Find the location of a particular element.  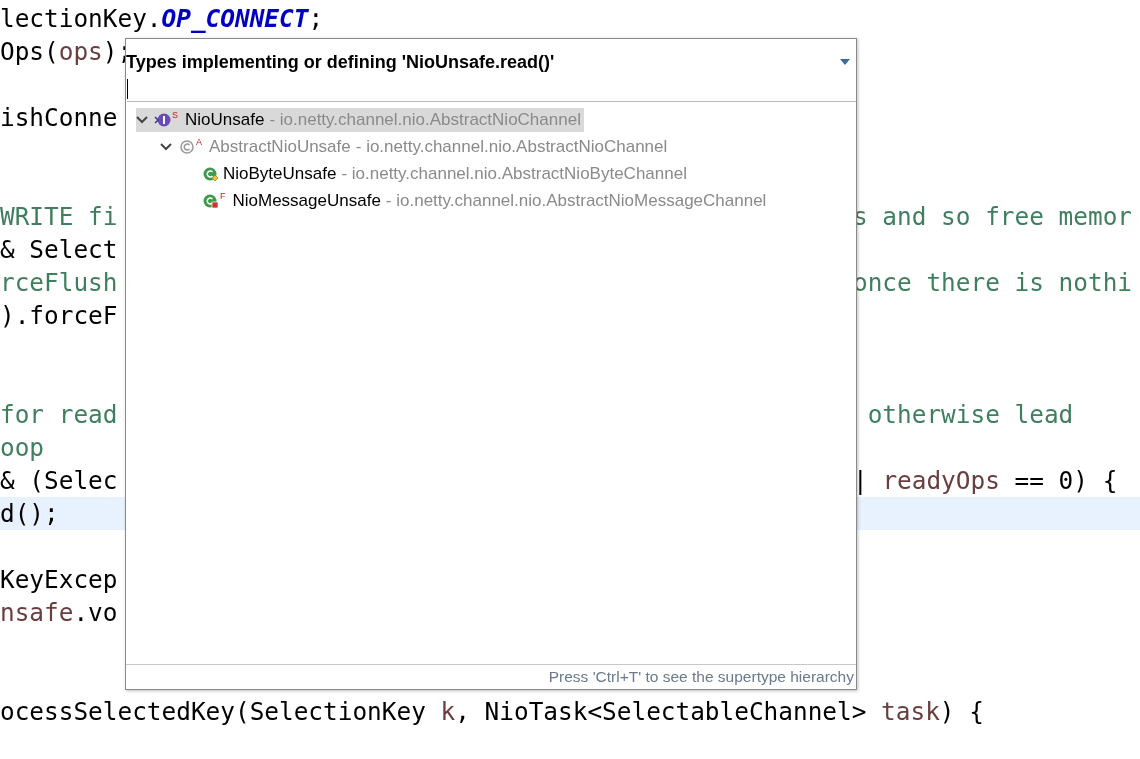

modifier-label: F is located at coordinates (223, 195).